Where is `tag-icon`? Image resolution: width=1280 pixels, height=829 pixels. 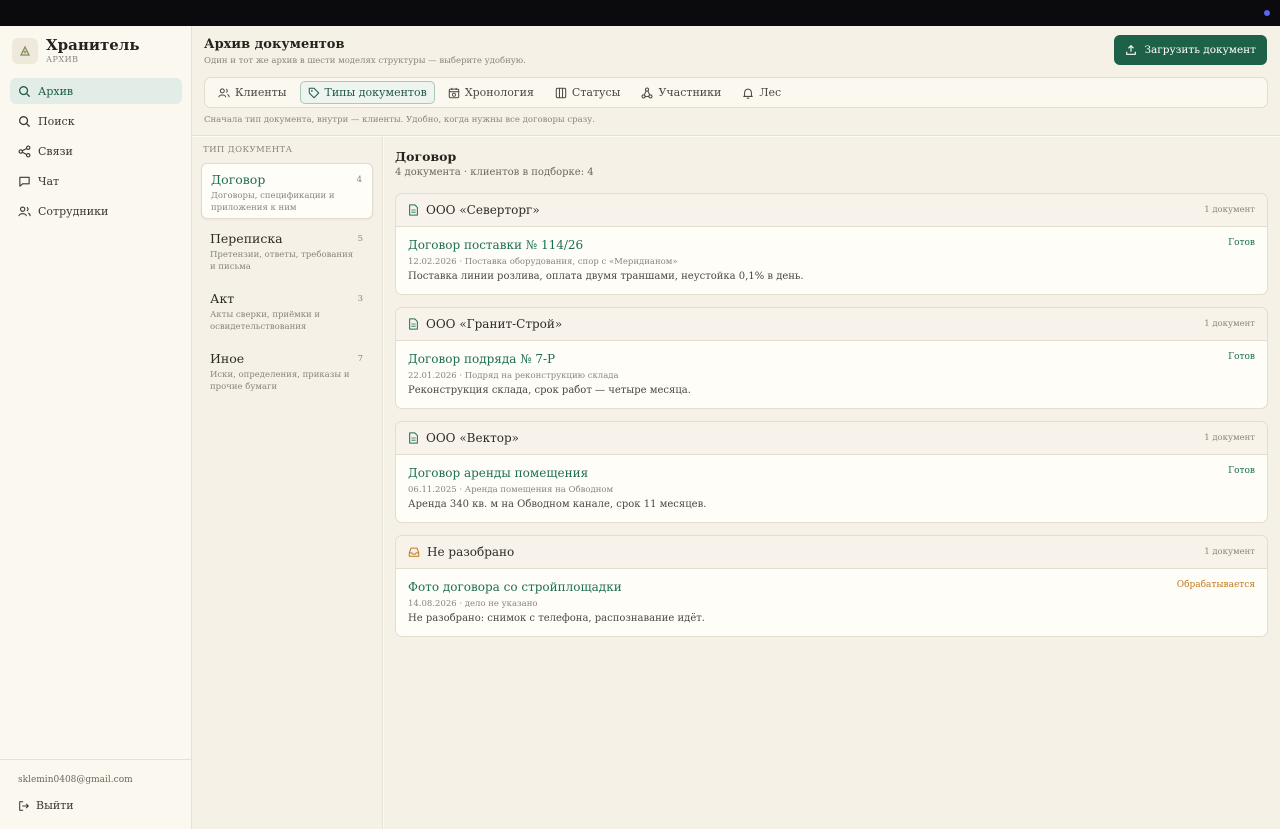
tag-icon is located at coordinates (313, 92).